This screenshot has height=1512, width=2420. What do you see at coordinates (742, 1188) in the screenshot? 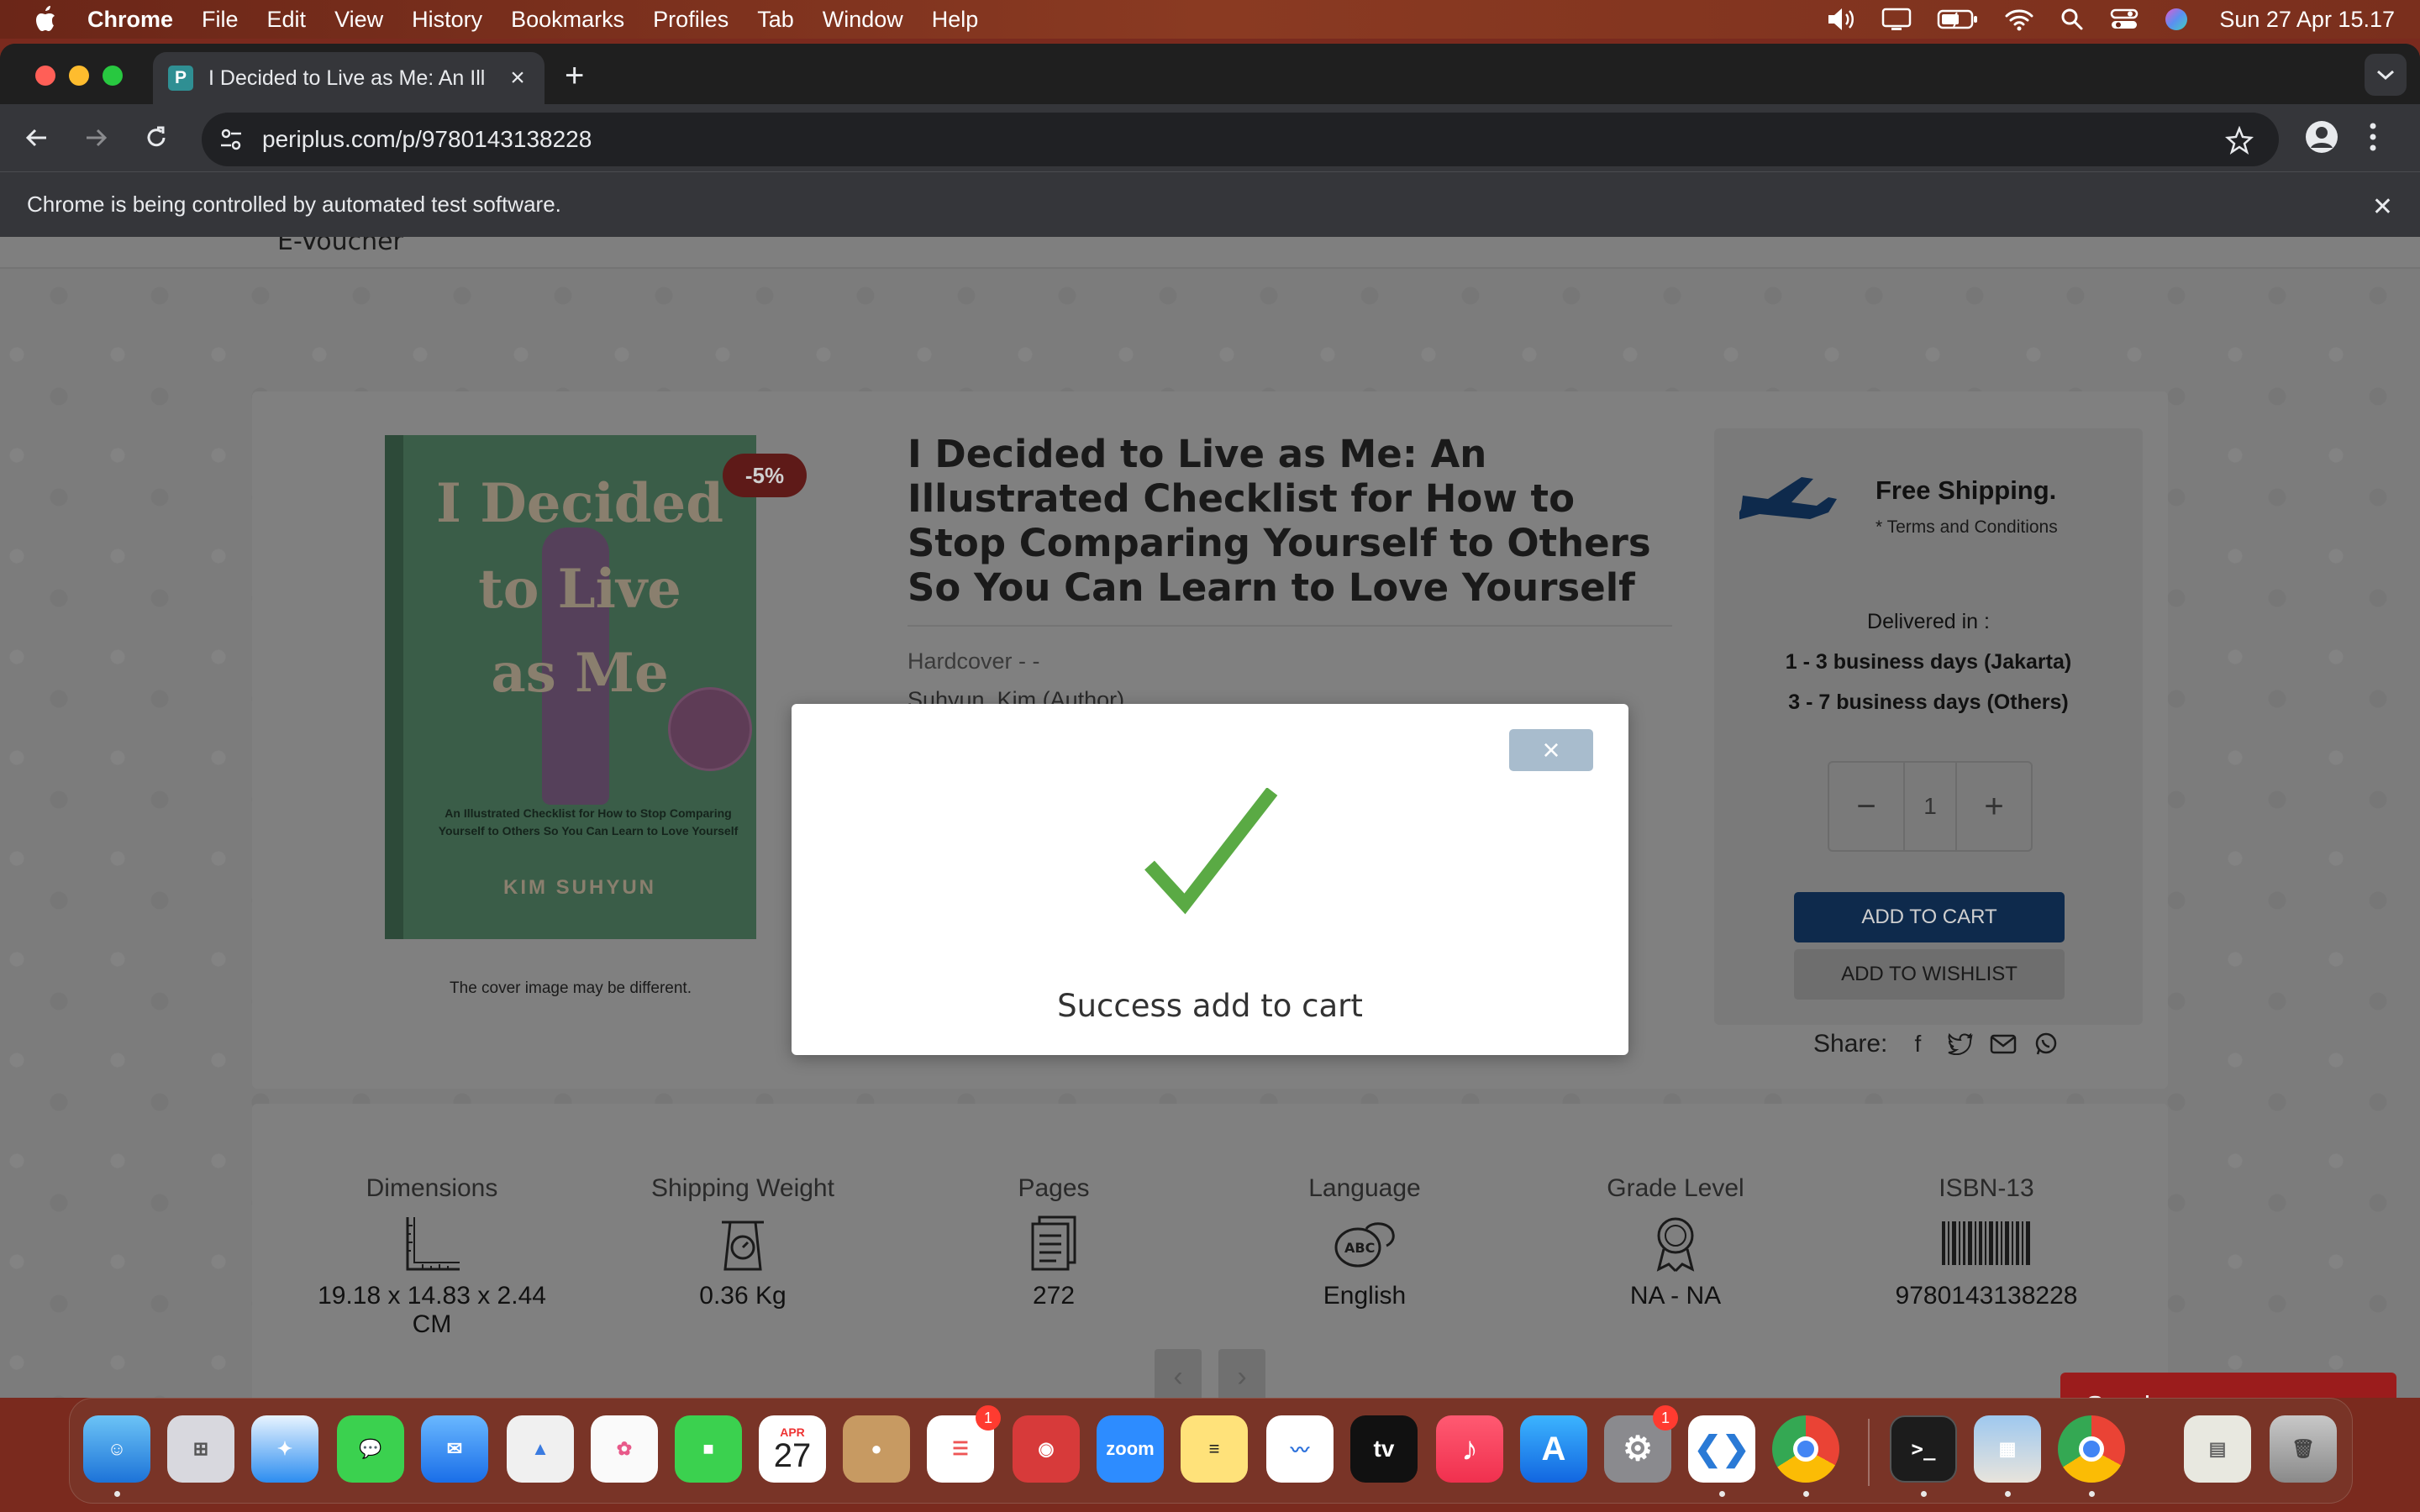
I see `spec-weight-label: Shipping Weight` at bounding box center [742, 1188].